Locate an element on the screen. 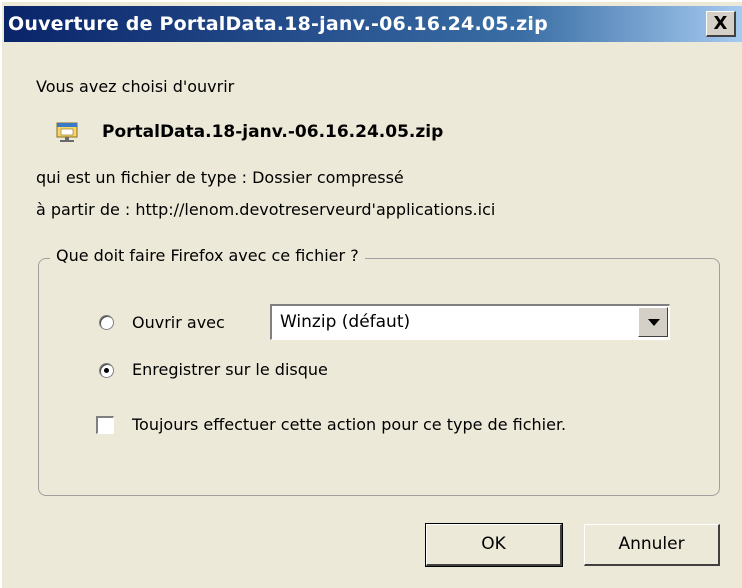  chevron-down-icon is located at coordinates (653, 322).